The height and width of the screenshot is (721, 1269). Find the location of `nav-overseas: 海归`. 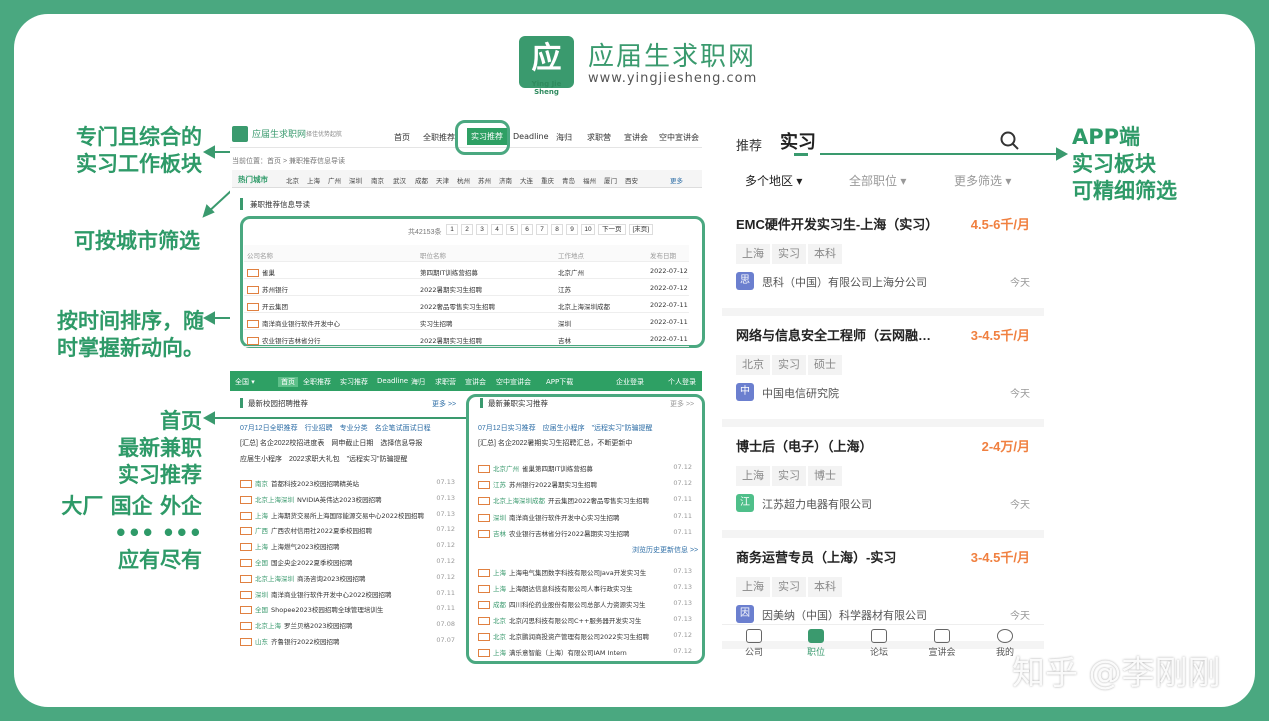

nav-overseas: 海归 is located at coordinates (564, 137).